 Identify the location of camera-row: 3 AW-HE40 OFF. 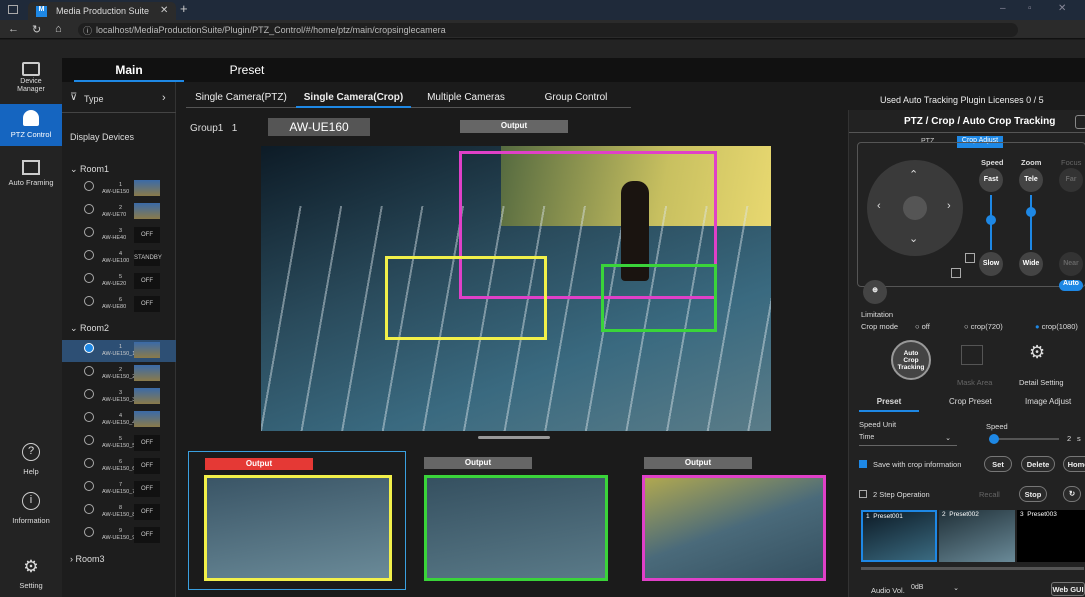
(119, 235).